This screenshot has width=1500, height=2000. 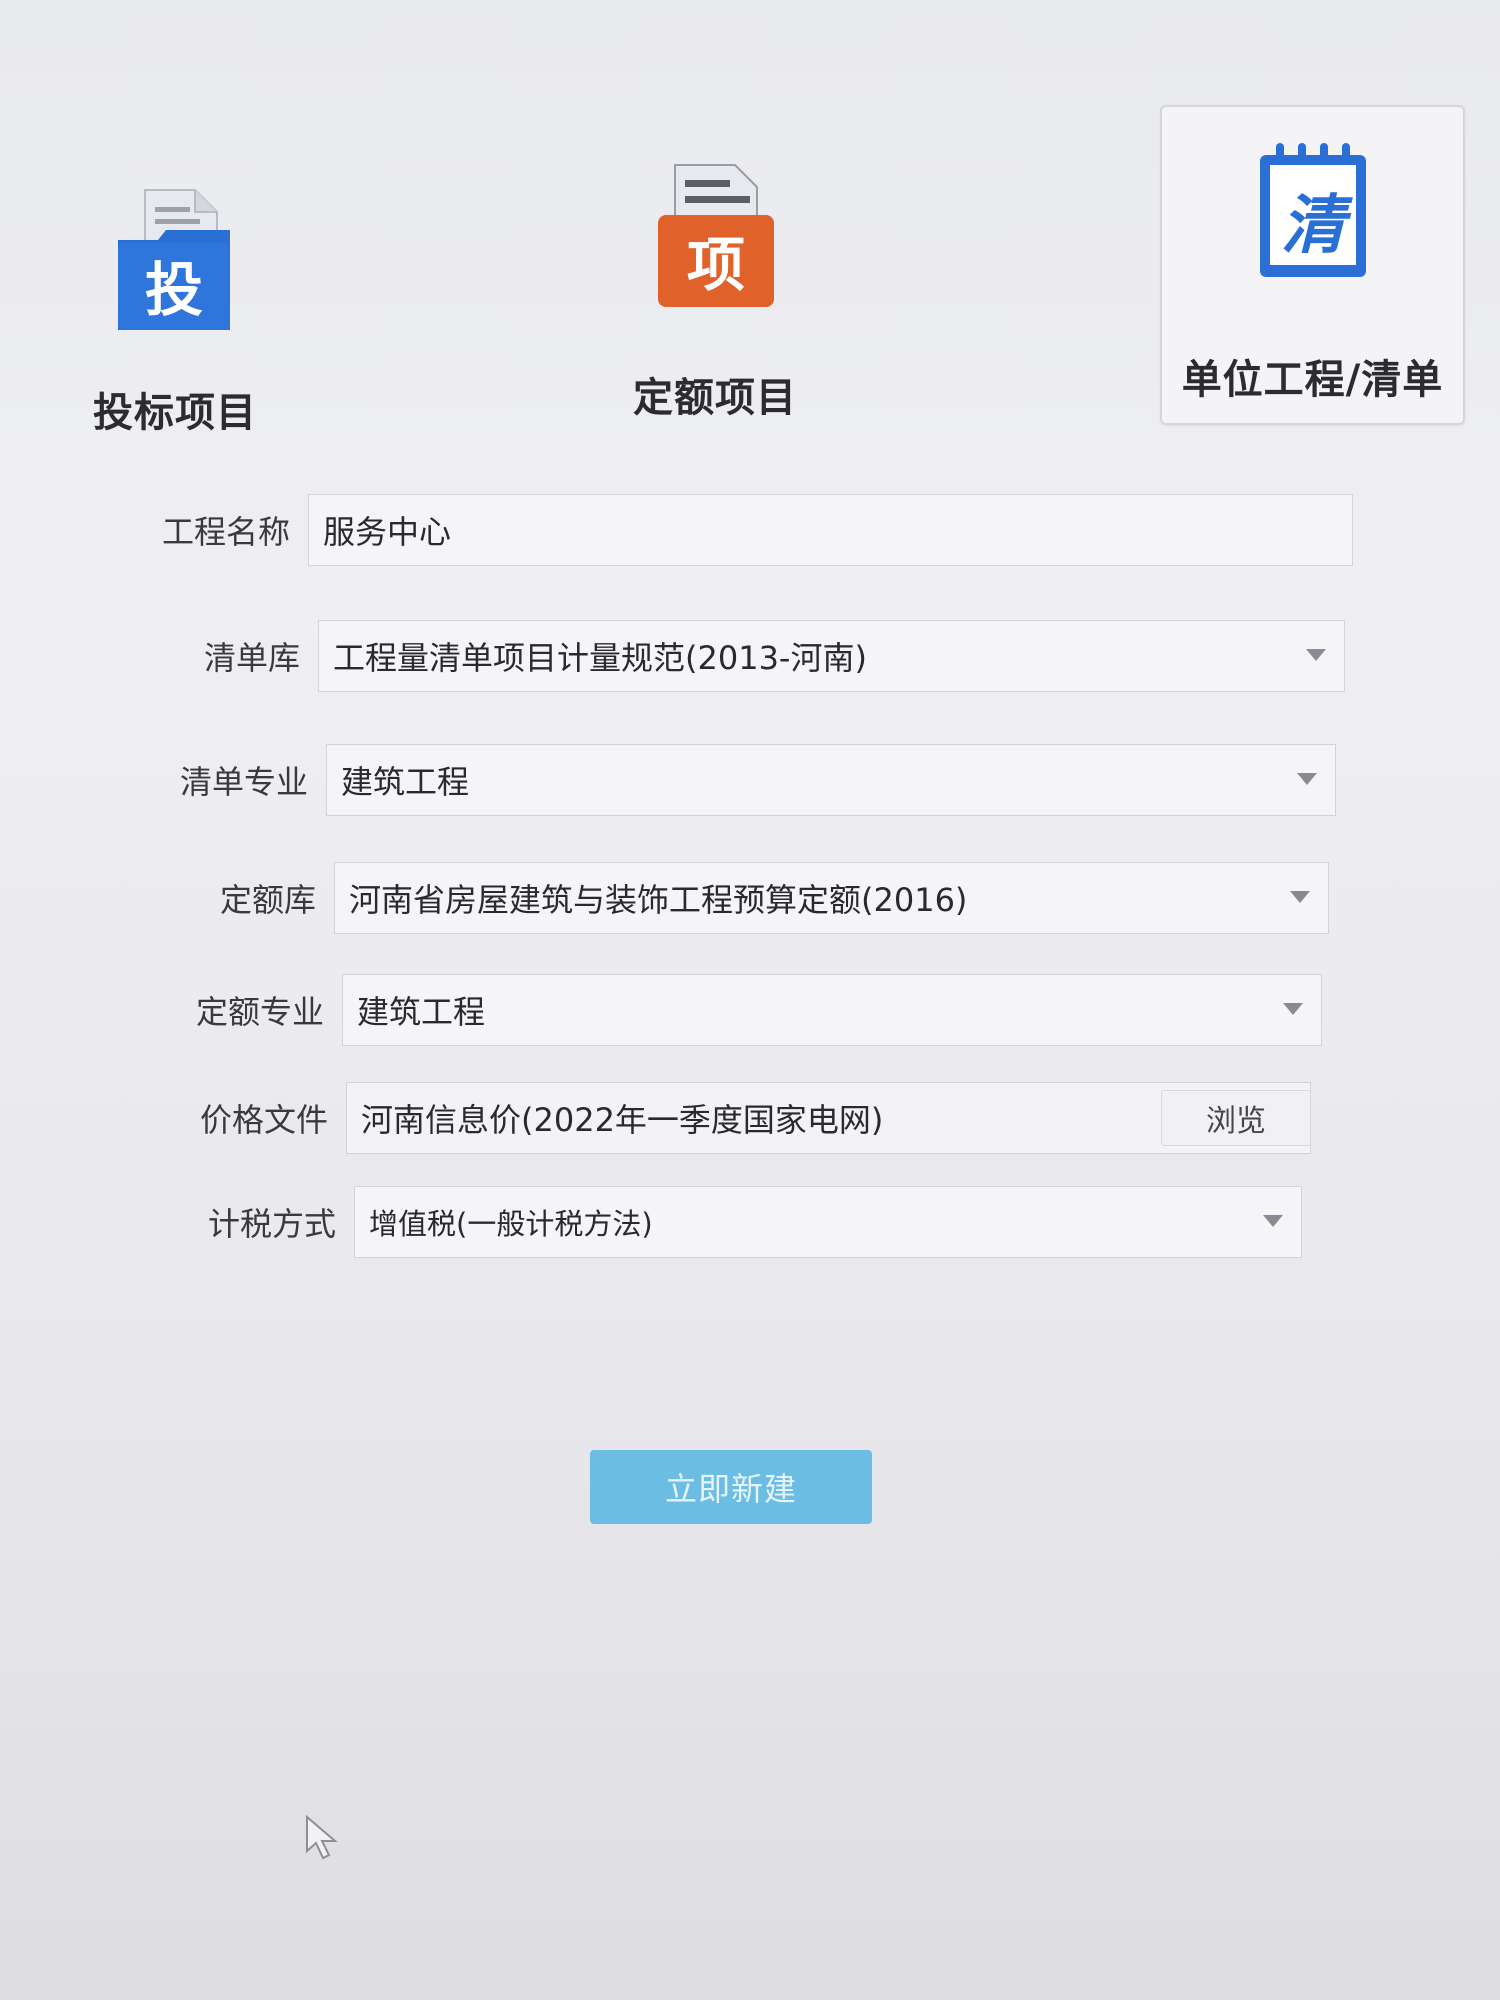 I want to click on project-name-input: 服务中心, so click(x=830, y=530).